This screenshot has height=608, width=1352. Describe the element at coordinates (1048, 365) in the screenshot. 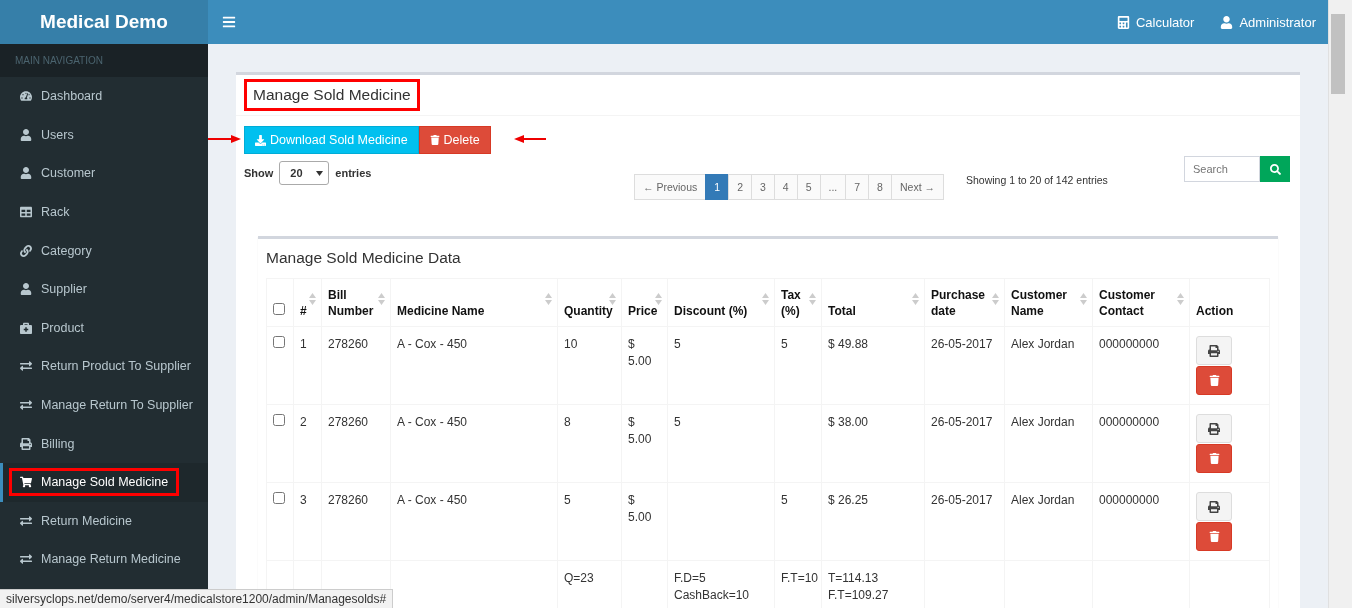

I see `table-cell: Alex Jordan` at that location.